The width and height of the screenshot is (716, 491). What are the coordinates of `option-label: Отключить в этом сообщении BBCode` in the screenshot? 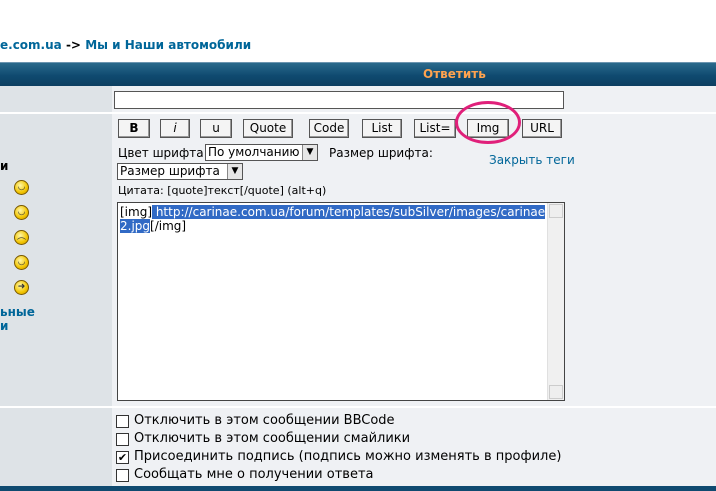 It's located at (264, 420).